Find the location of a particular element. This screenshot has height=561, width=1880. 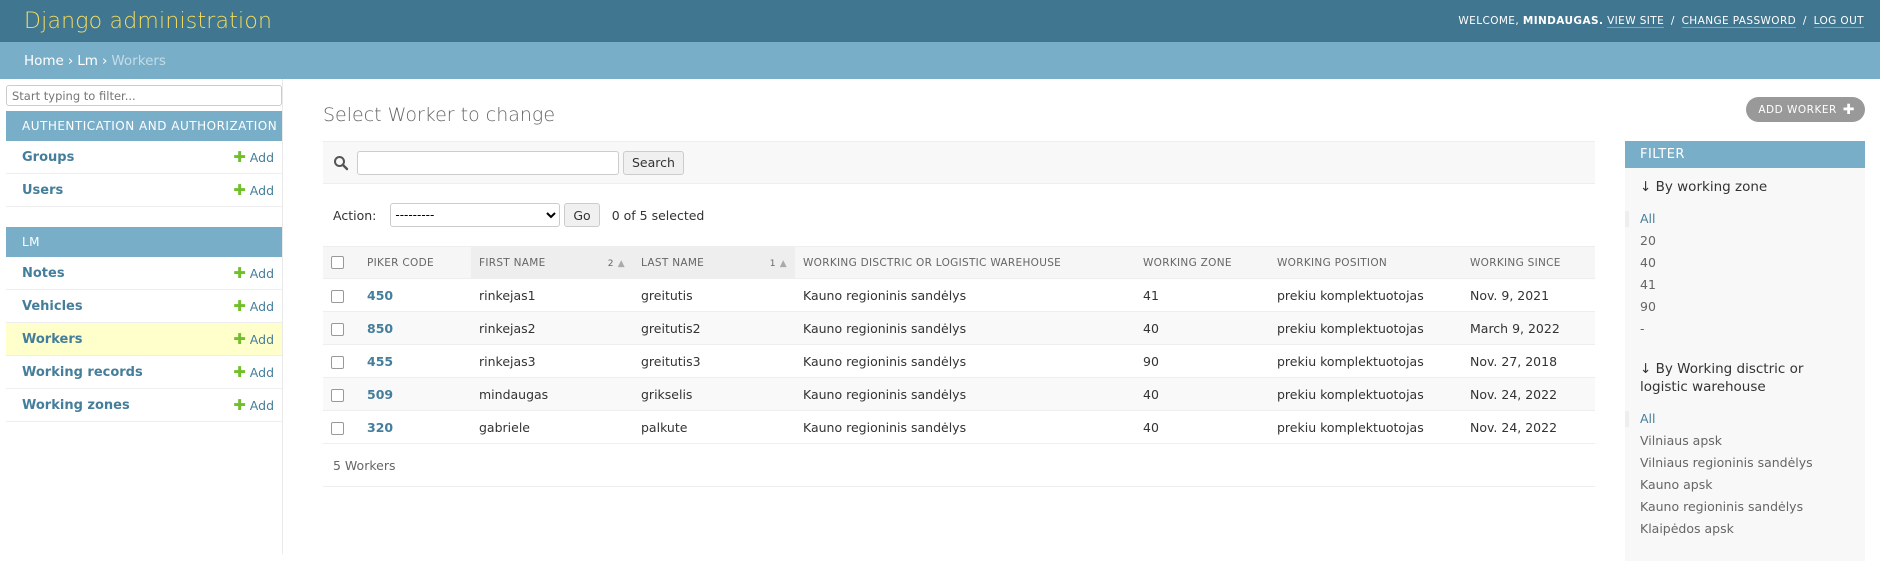

go-button: Go is located at coordinates (582, 215).